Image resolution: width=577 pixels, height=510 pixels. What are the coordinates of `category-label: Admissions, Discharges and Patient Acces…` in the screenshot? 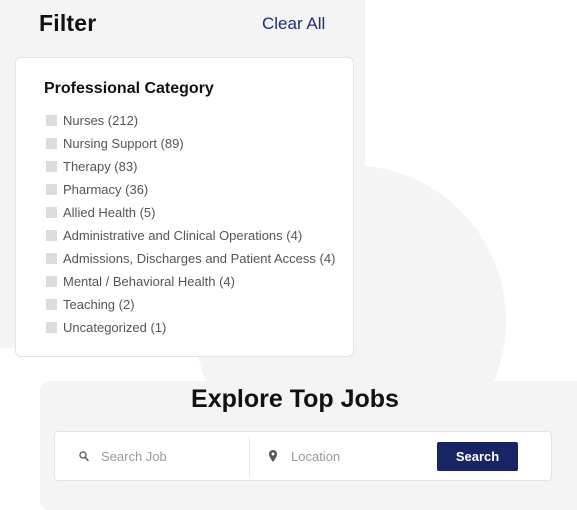 It's located at (199, 258).